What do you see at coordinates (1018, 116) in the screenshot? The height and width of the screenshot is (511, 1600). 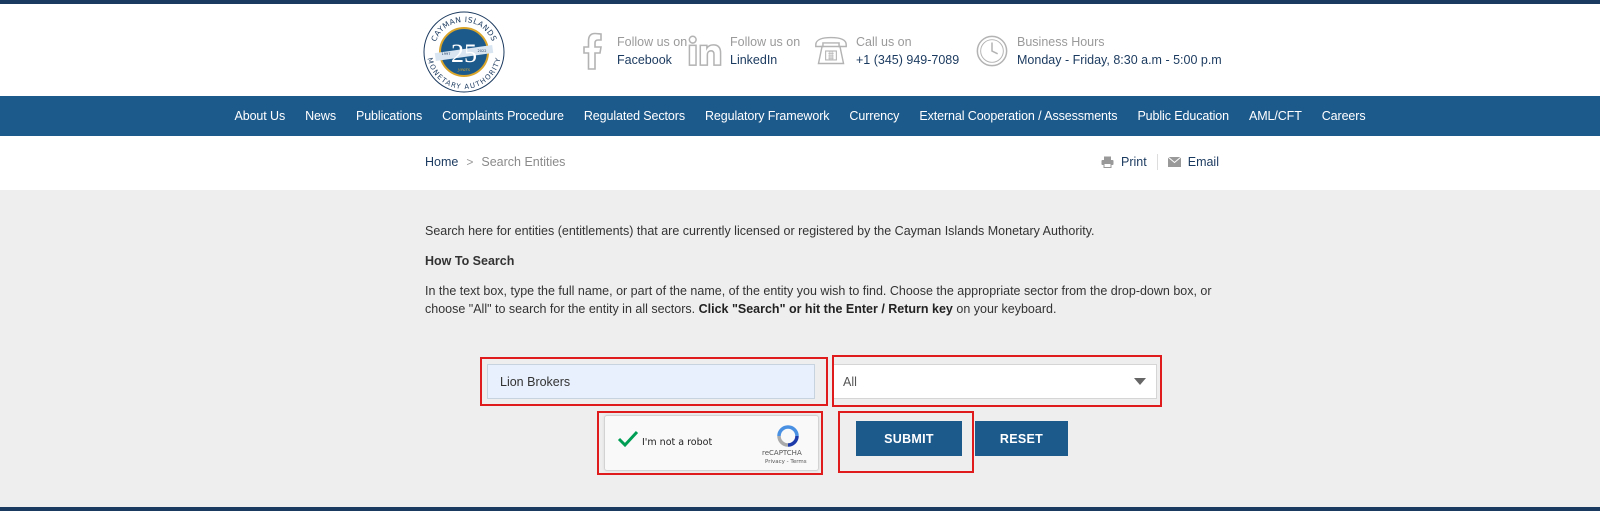 I see `nav-external-cooperation: External Cooperation / Assessments` at bounding box center [1018, 116].